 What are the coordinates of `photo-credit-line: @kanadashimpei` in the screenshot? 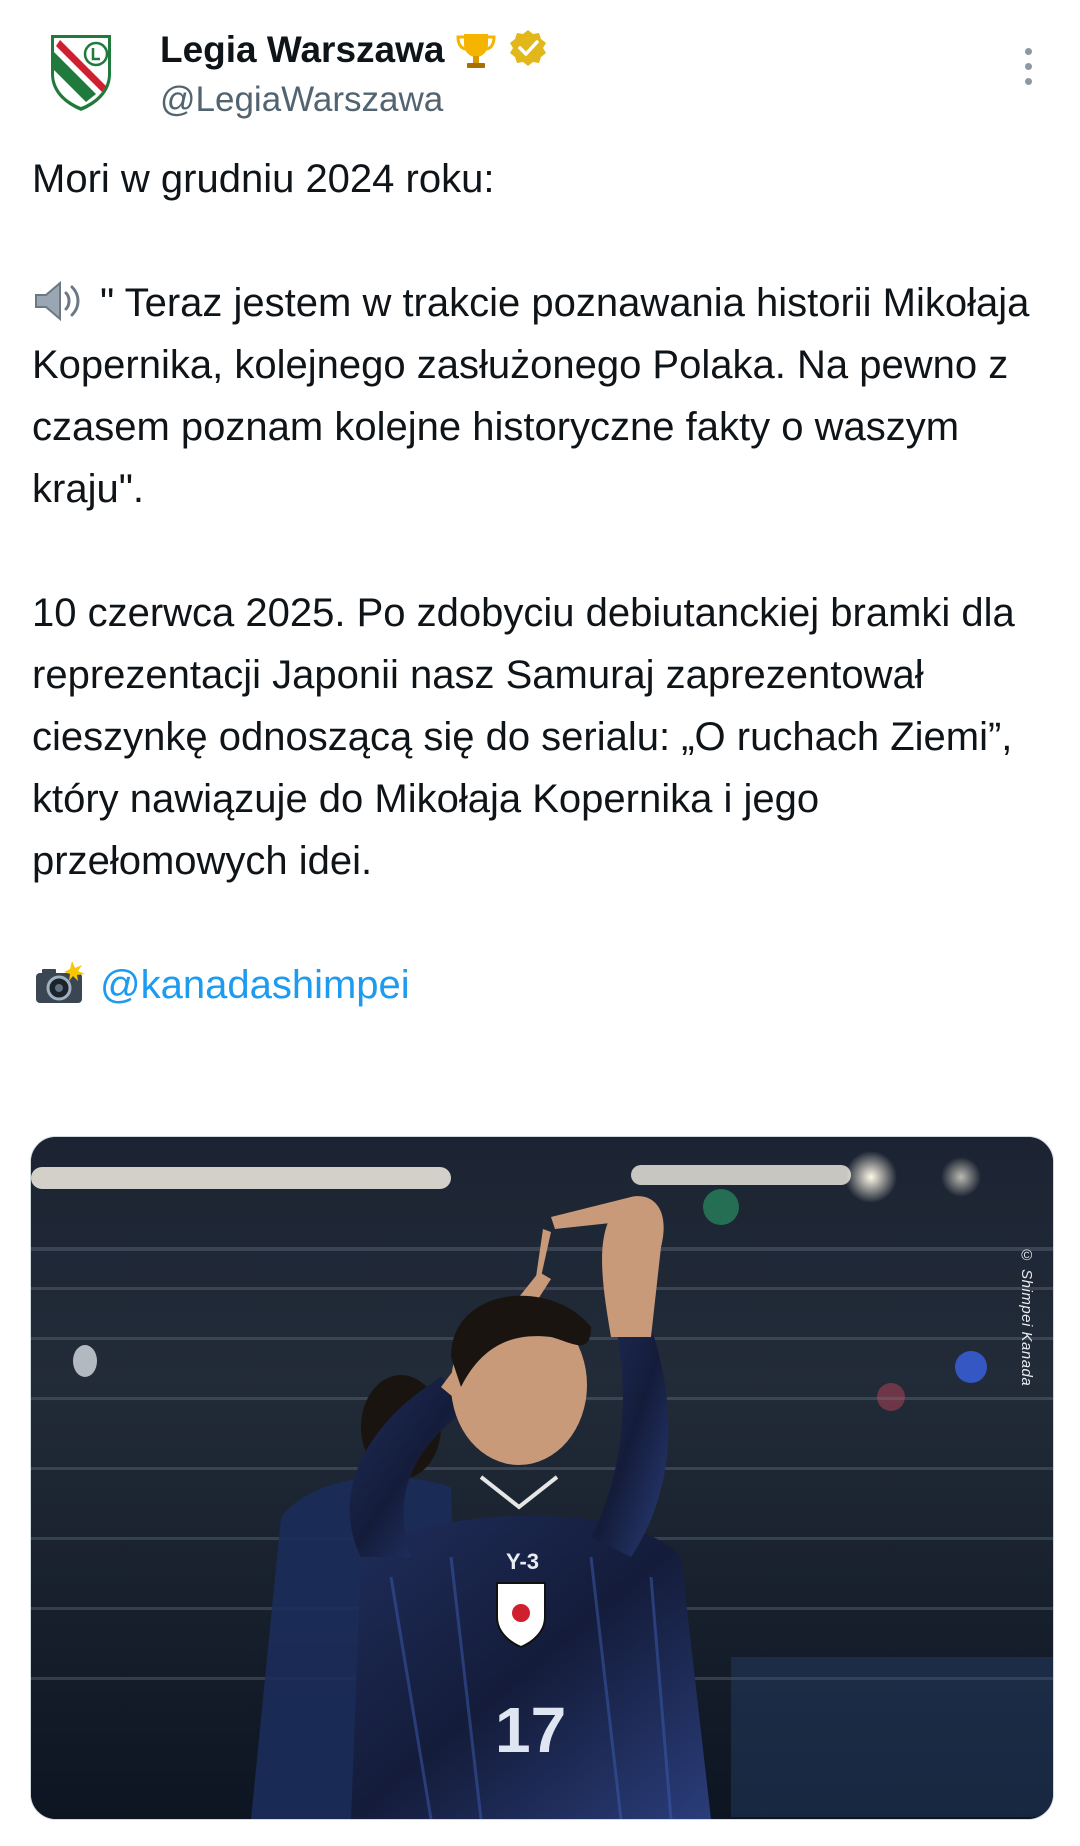 It's located at (542, 985).